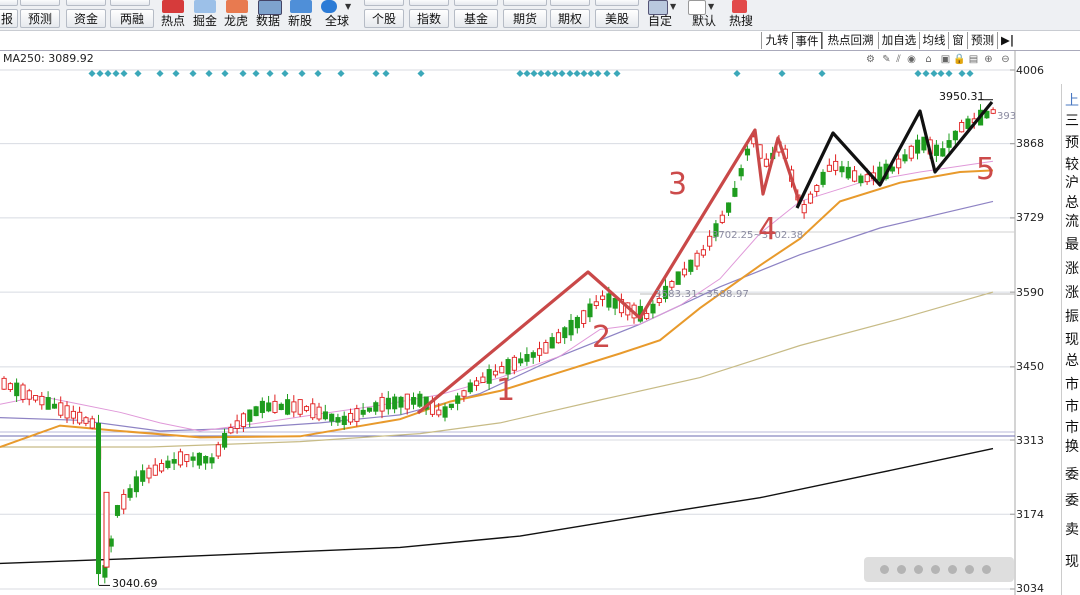  Describe the element at coordinates (1030, 514) in the screenshot. I see `y-axis-label: 3174` at that location.